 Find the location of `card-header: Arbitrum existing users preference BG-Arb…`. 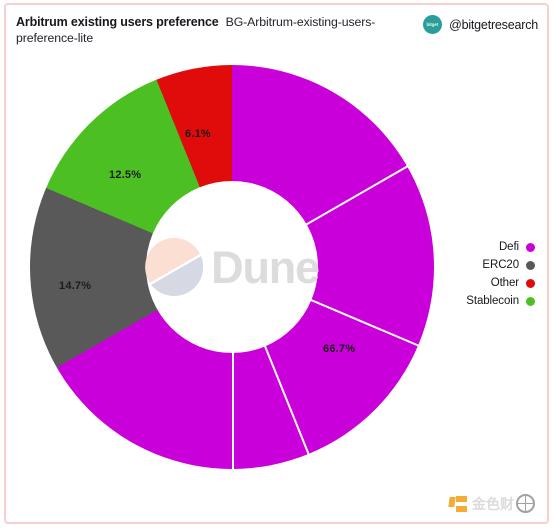

card-header: Arbitrum existing users preference BG-Arb… is located at coordinates (276, 31).